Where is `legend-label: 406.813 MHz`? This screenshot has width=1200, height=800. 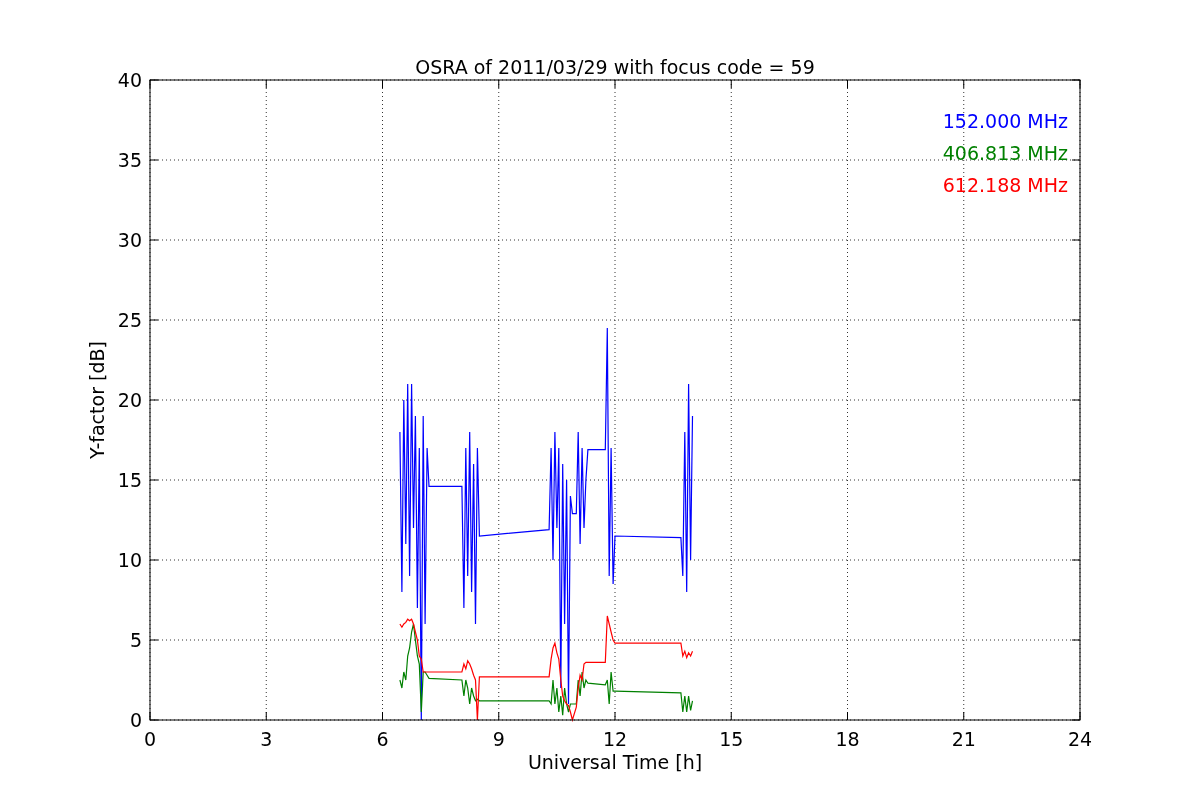
legend-label: 406.813 MHz is located at coordinates (1005, 153).